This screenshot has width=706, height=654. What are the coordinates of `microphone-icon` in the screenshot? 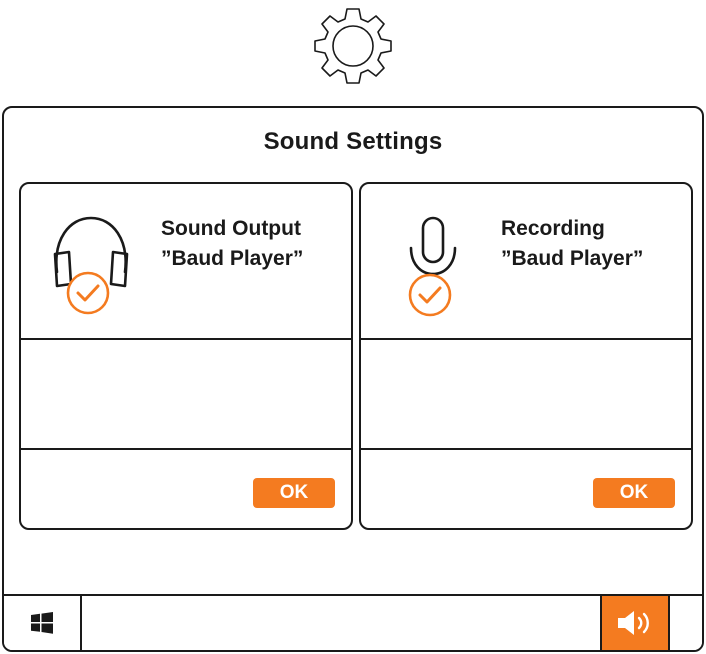 It's located at (431, 265).